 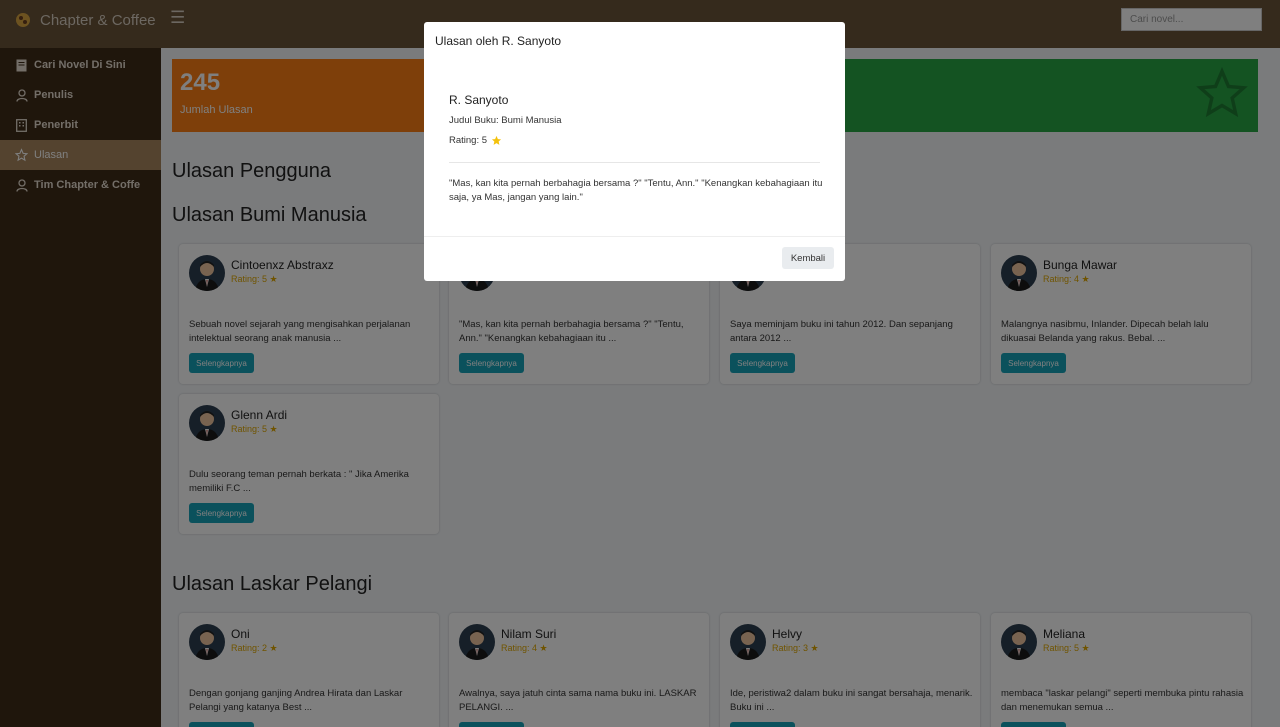 What do you see at coordinates (479, 100) in the screenshot?
I see `reviewer-name: R. Sanyoto` at bounding box center [479, 100].